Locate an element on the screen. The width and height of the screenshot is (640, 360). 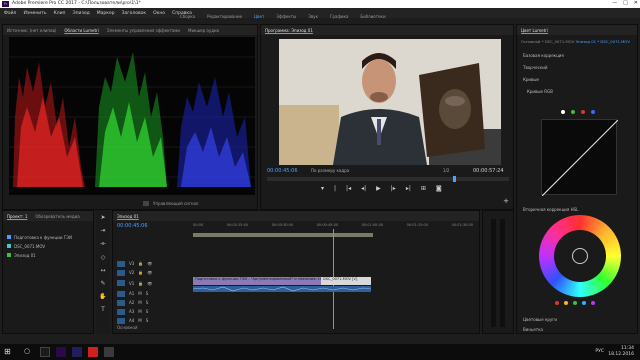
zoom-dropdown: 1/2 is located at coordinates (446, 170).